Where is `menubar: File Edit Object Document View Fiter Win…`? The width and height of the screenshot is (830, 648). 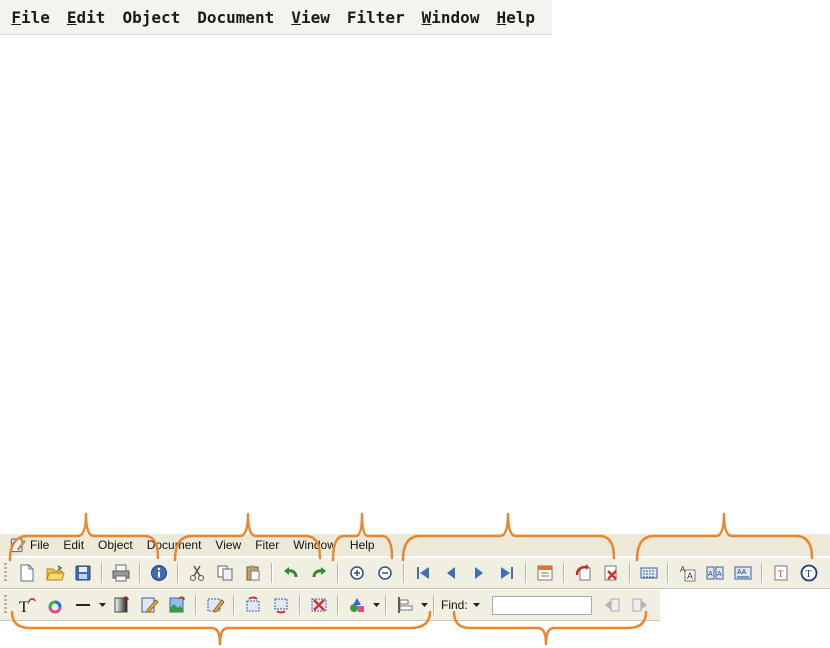 menubar: File Edit Object Document View Fiter Win… is located at coordinates (415, 545).